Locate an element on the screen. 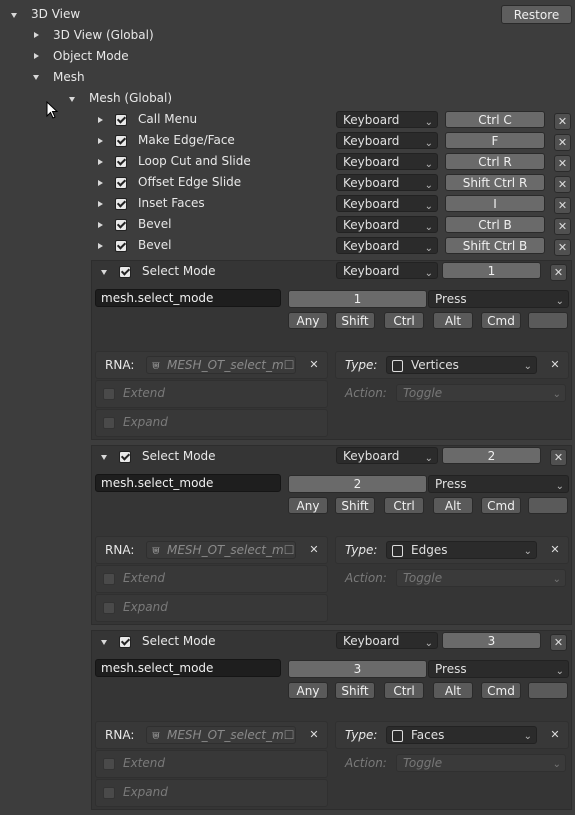 The image size is (575, 815). key-binding-button: Shift Ctrl B is located at coordinates (495, 245).